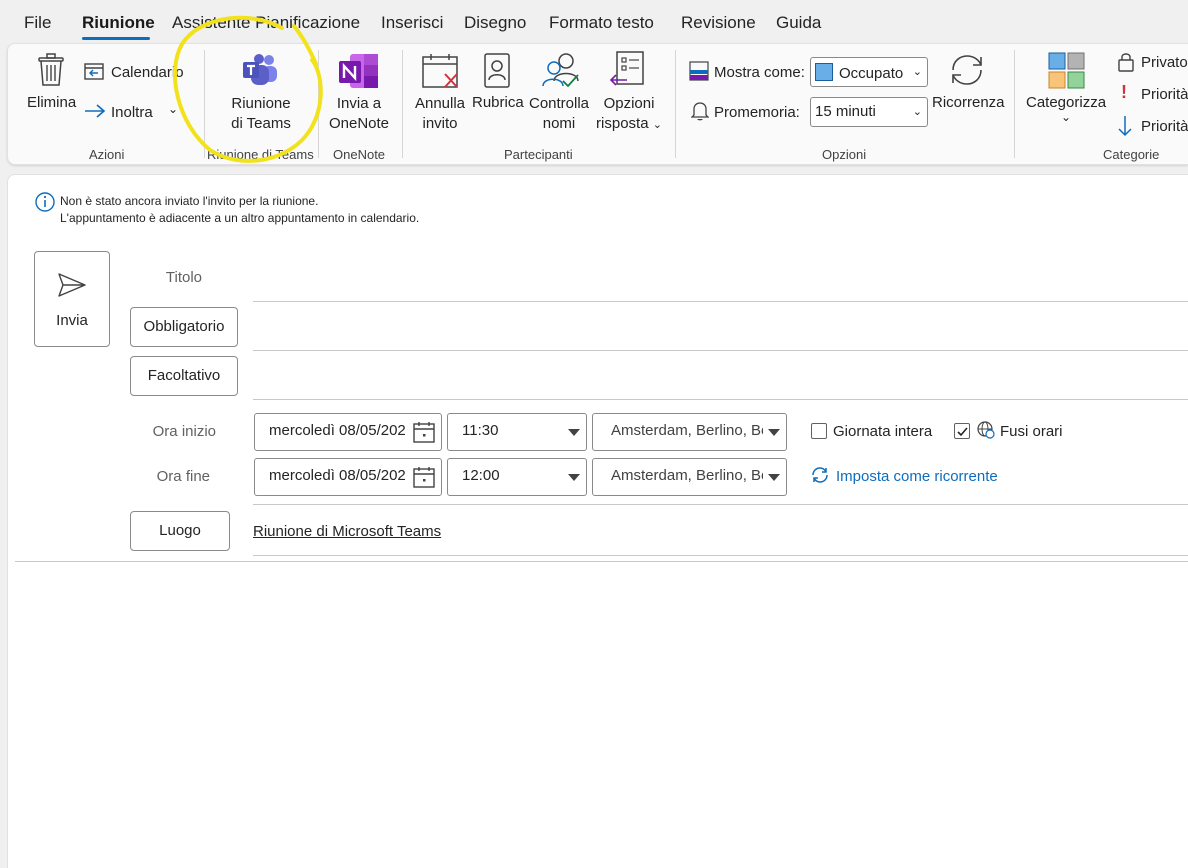 The image size is (1188, 868). What do you see at coordinates (497, 70) in the screenshot?
I see `address-book-icon` at bounding box center [497, 70].